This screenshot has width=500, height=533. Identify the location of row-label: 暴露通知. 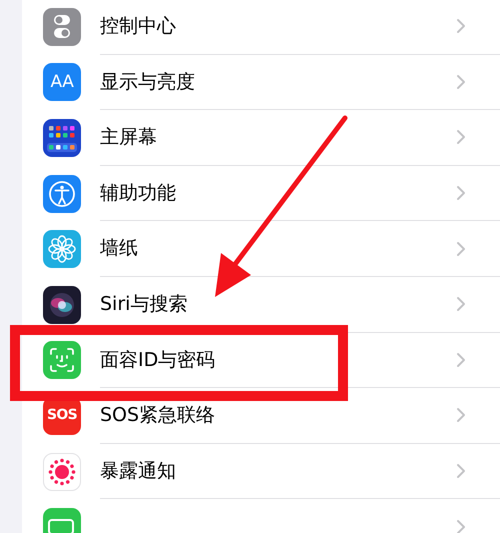
(138, 471).